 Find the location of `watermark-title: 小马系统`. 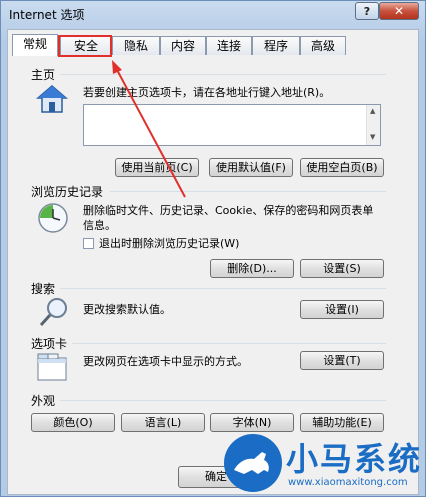

watermark-title: 小马系统 is located at coordinates (354, 459).